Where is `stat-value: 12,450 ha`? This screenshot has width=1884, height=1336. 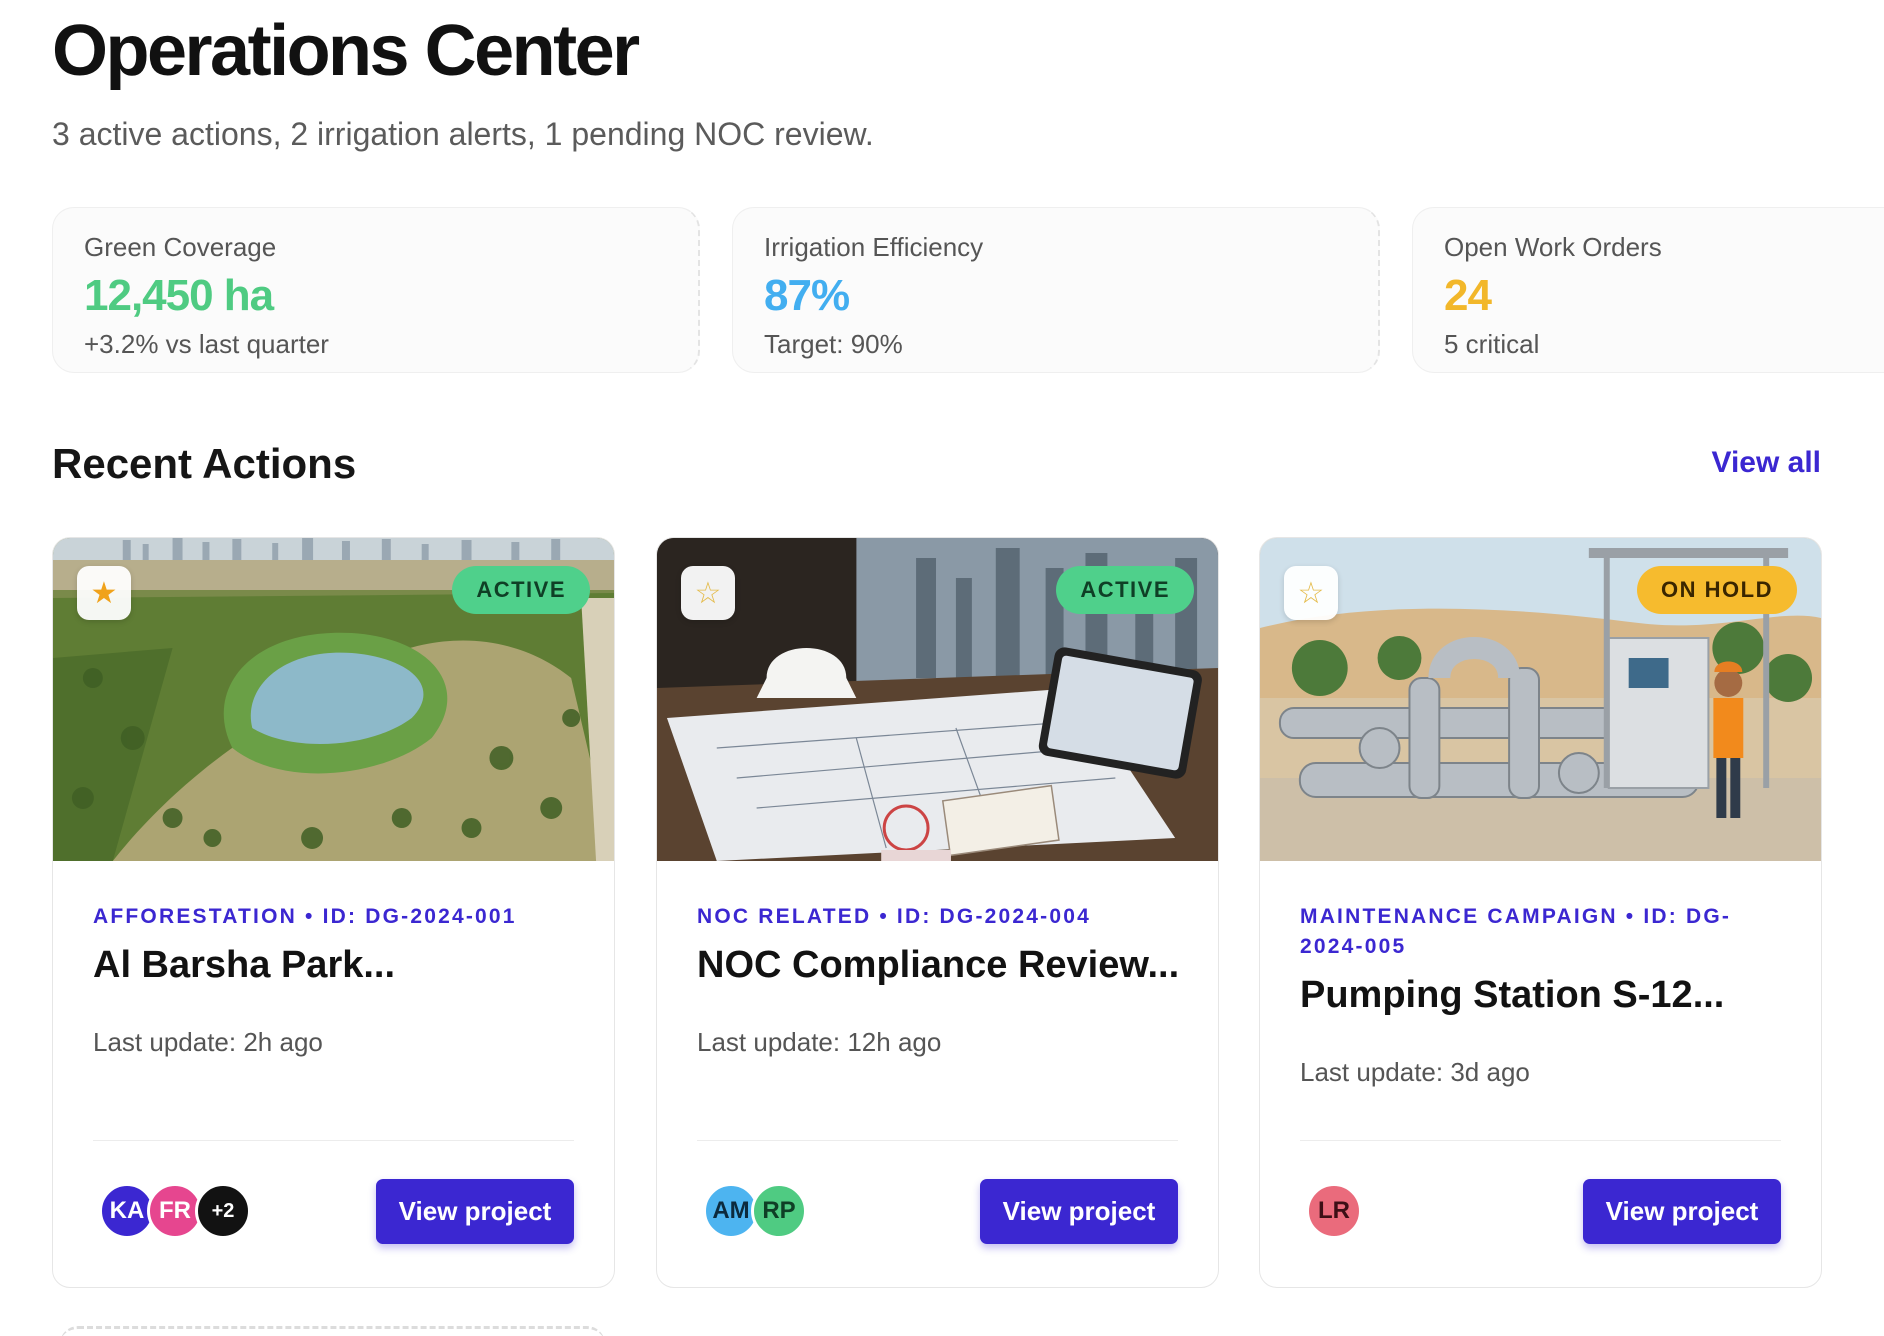
stat-value: 12,450 ha is located at coordinates (179, 295).